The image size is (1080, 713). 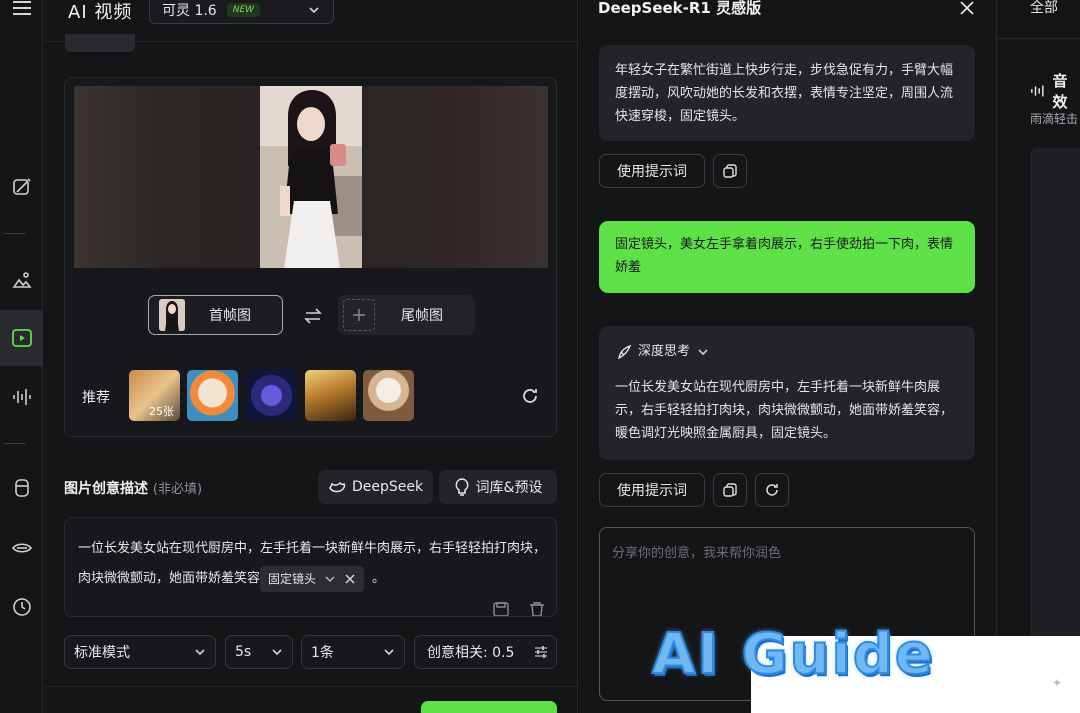 I want to click on recommend-thumb-1: 25张, so click(x=154, y=395).